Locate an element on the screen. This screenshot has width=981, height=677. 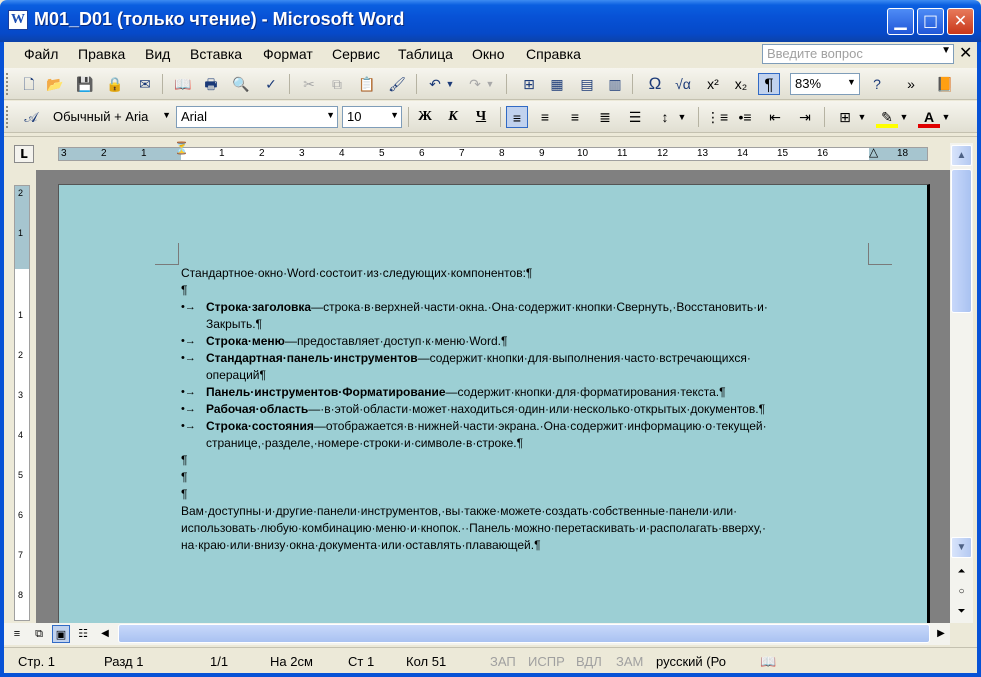
redo-dropdown-icon: ▼ is located at coordinates (490, 84).